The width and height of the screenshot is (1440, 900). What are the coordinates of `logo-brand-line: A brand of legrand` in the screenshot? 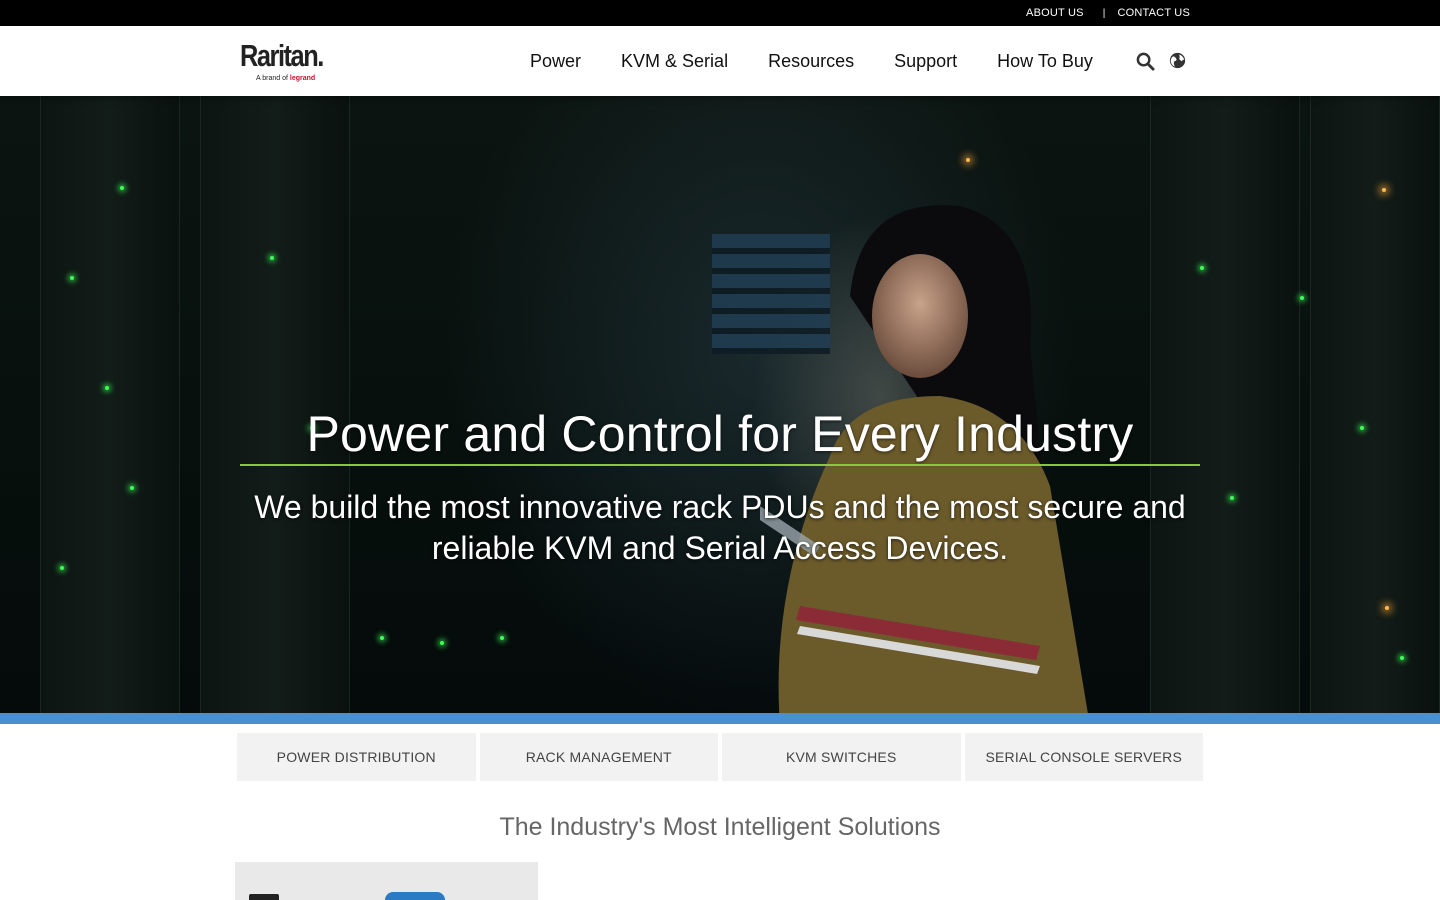 It's located at (285, 78).